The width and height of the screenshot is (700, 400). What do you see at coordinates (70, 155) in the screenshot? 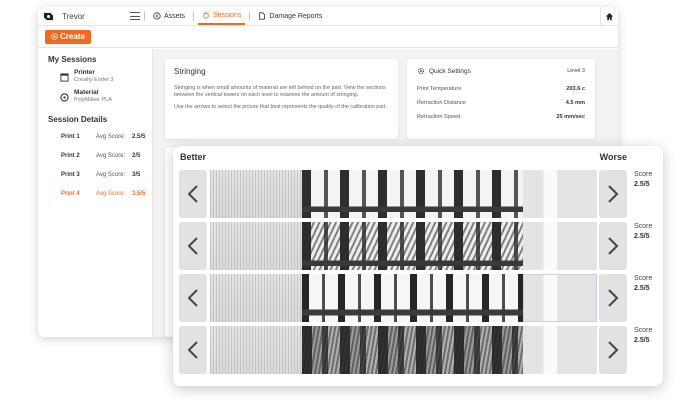
I see `print-name: Print 2` at bounding box center [70, 155].